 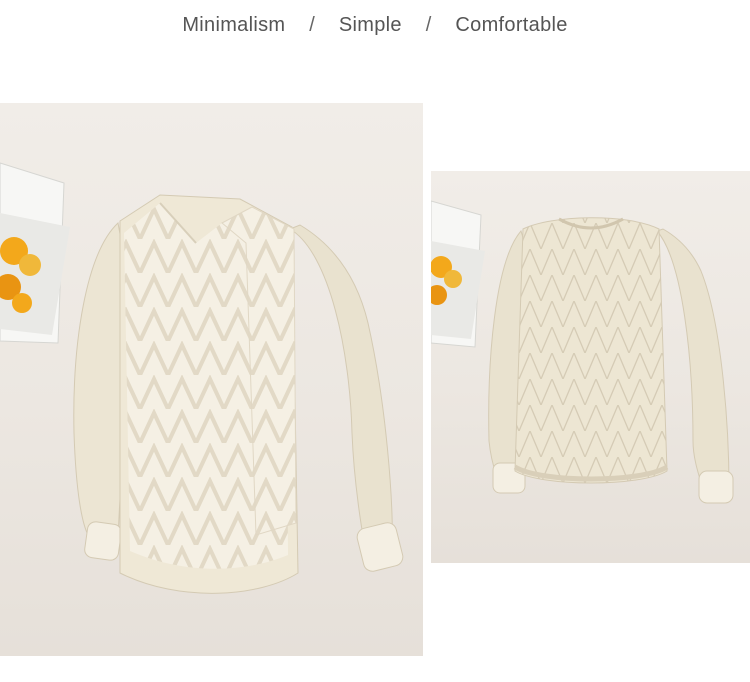 I want to click on tagline-word-3: Comfortable, so click(x=511, y=25).